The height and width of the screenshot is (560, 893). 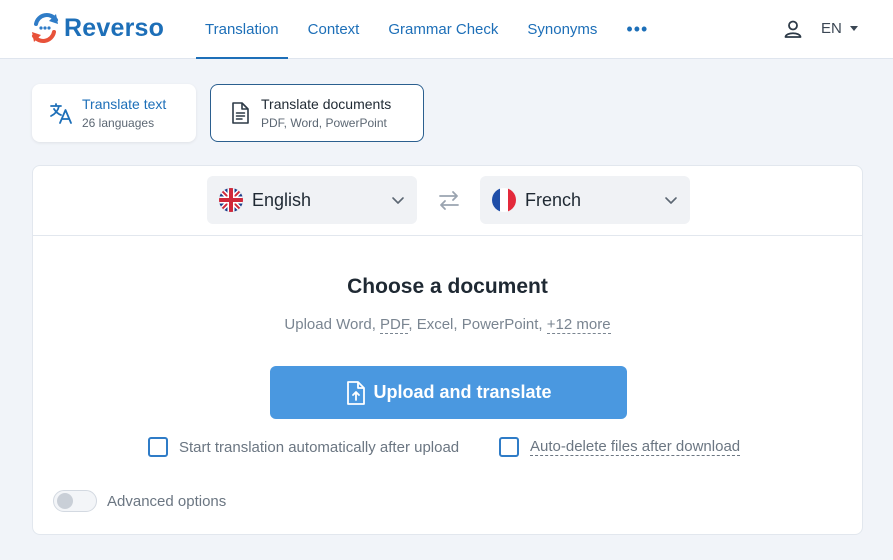 I want to click on translate-icon, so click(x=61, y=113).